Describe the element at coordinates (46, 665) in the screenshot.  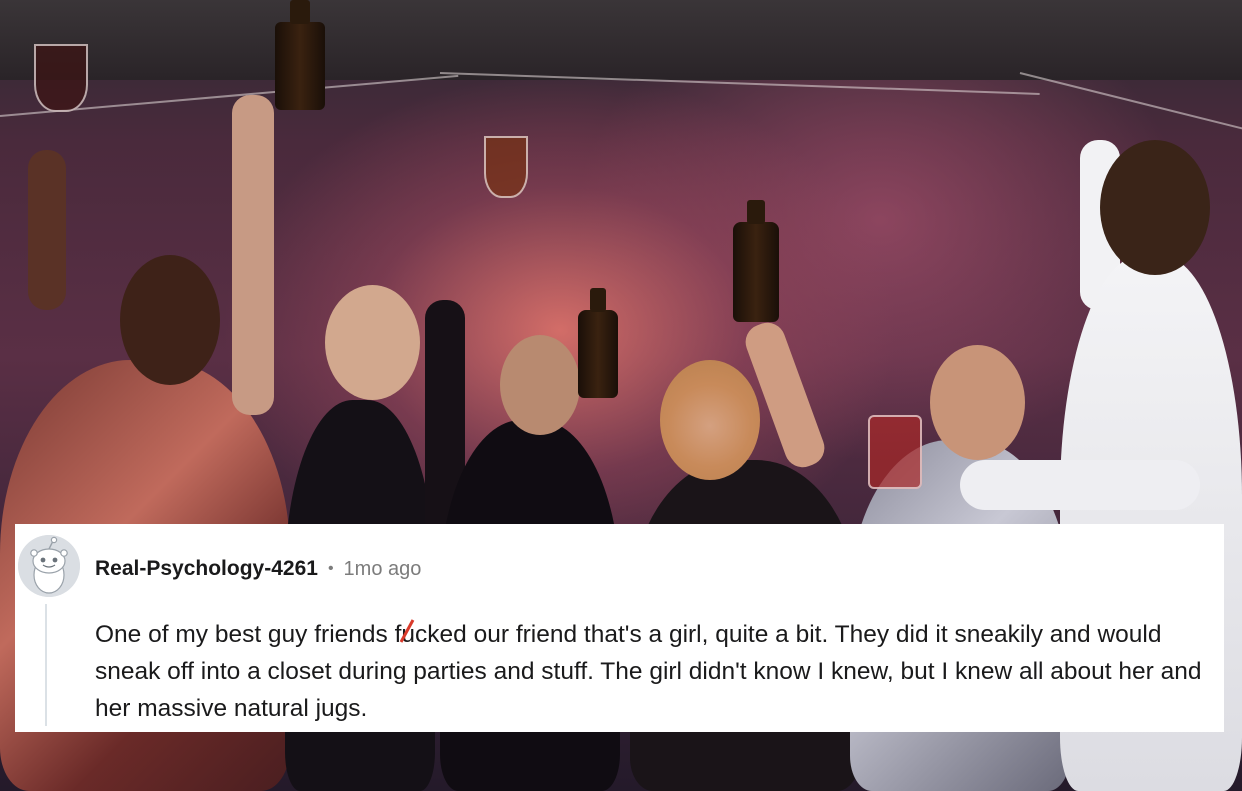
I see `thread-line` at that location.